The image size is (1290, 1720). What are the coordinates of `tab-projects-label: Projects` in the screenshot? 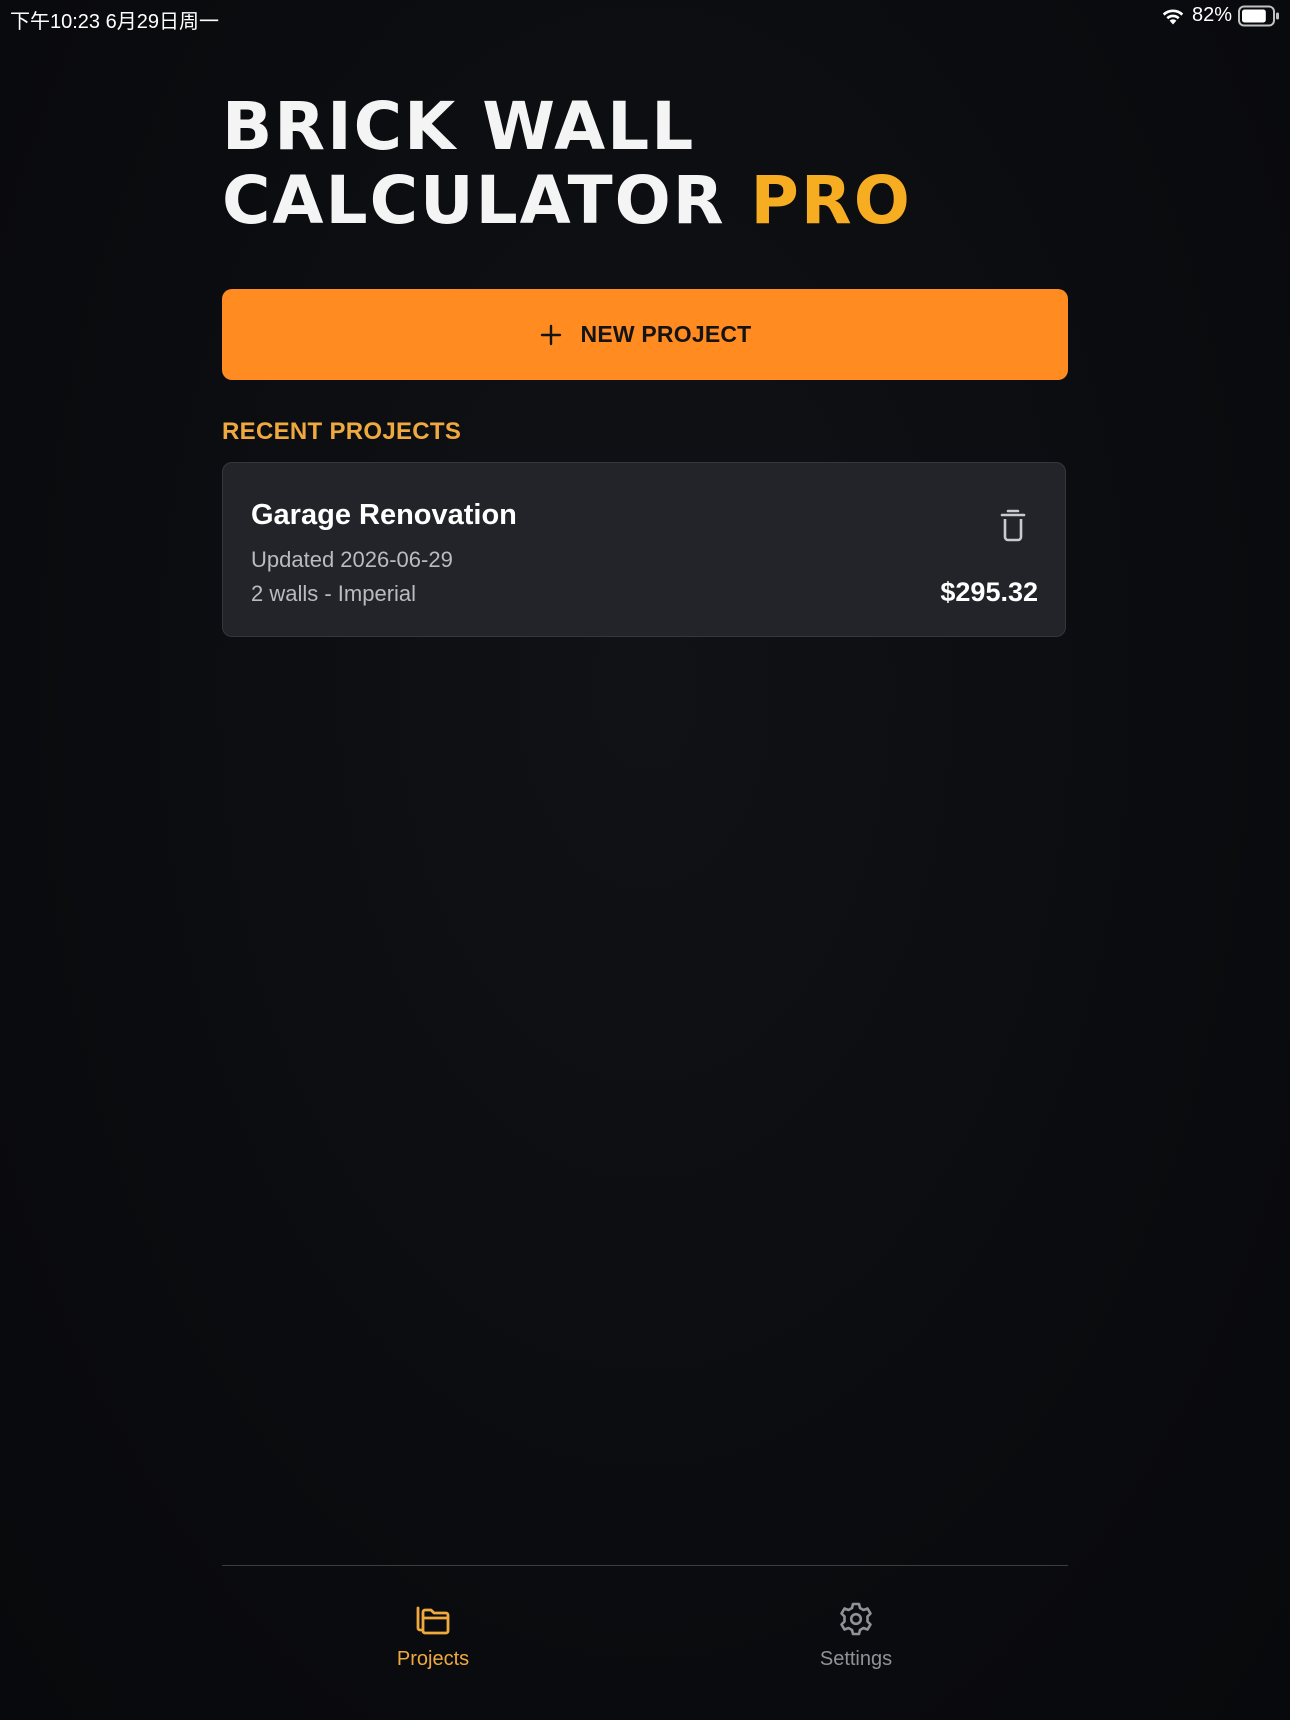 It's located at (433, 1659).